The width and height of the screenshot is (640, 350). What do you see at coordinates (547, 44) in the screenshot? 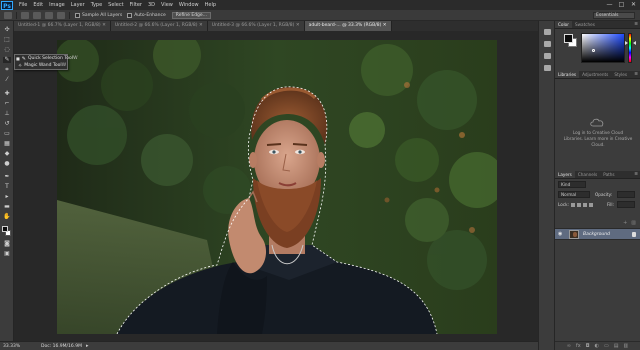
I see `properties-panel-icon` at bounding box center [547, 44].